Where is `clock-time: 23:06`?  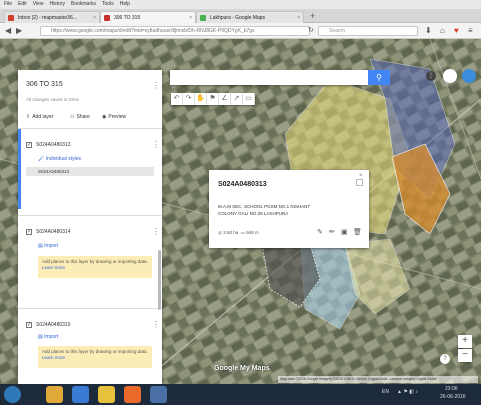 clock-time: 23:06 is located at coordinates (451, 389).